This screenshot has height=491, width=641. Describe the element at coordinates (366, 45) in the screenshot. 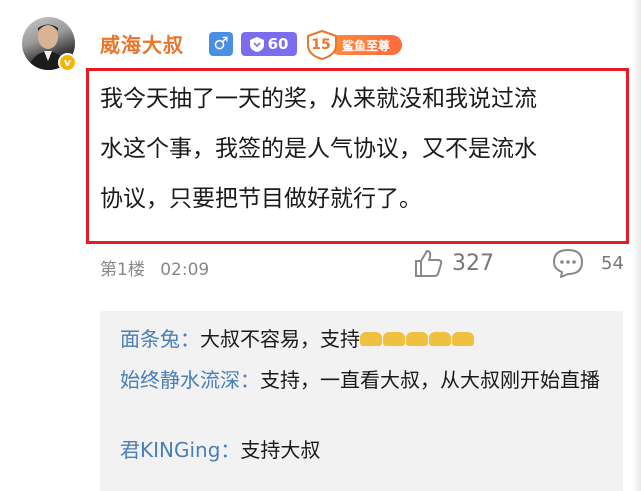

I see `fan-badge-label: 鲨鱼至尊` at that location.